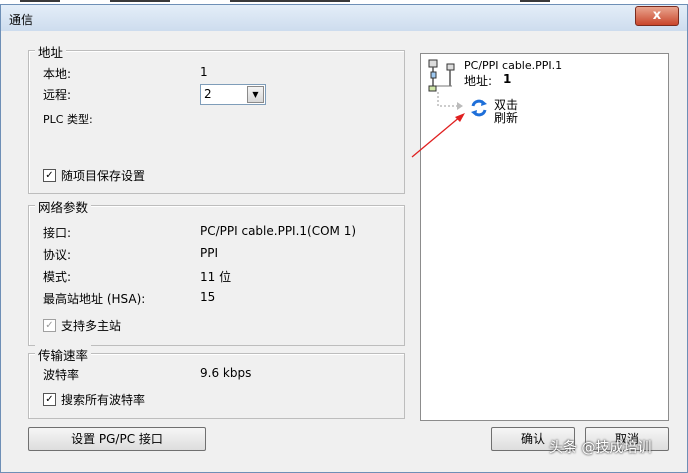 The height and width of the screenshot is (473, 688). I want to click on multimaster-checkbox: ✓, so click(49, 325).